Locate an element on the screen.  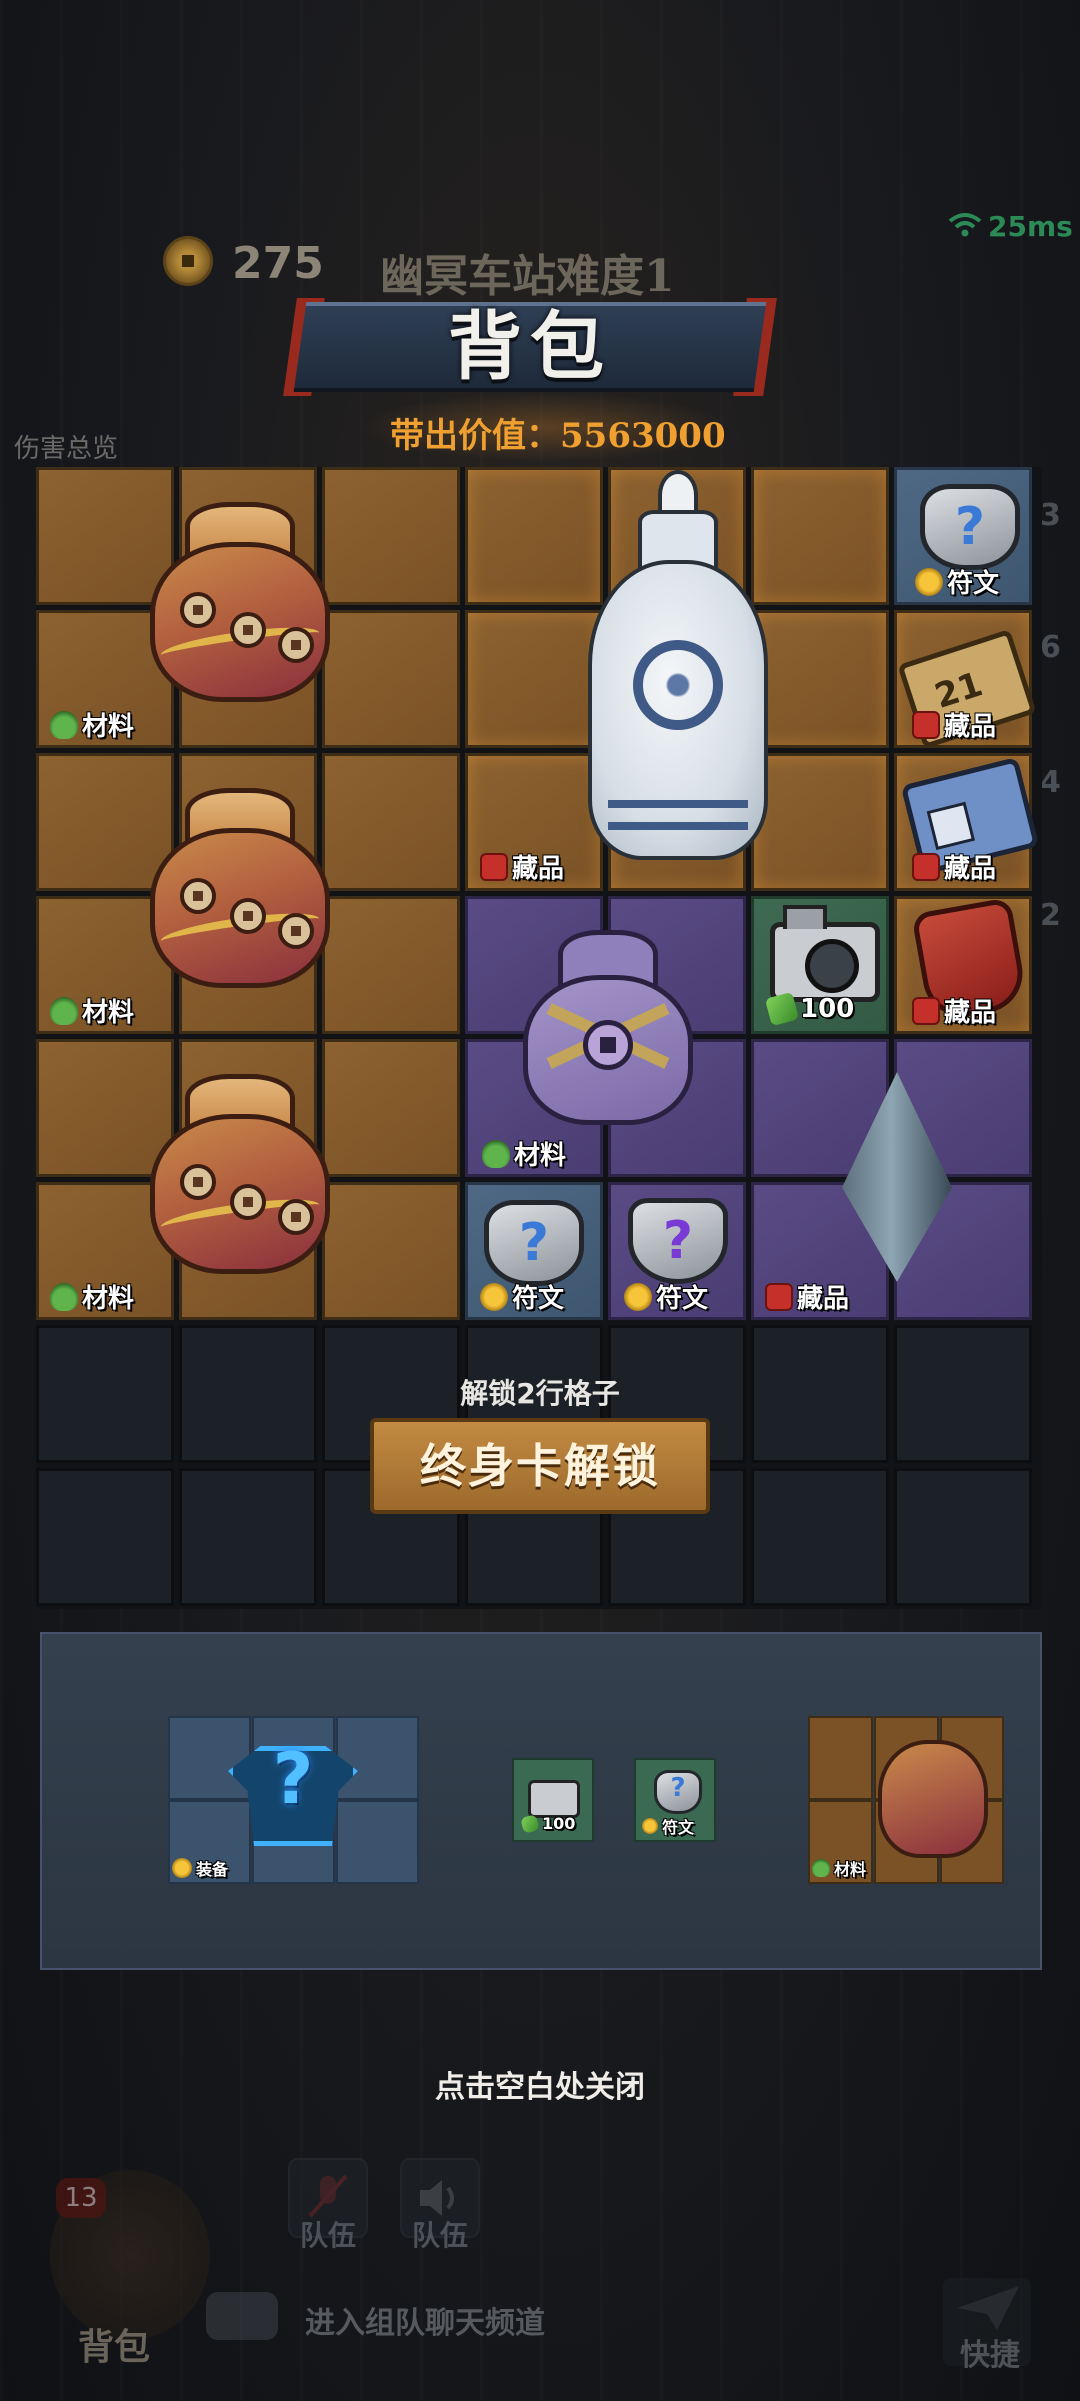
ping-value: 25ms is located at coordinates (1030, 226).